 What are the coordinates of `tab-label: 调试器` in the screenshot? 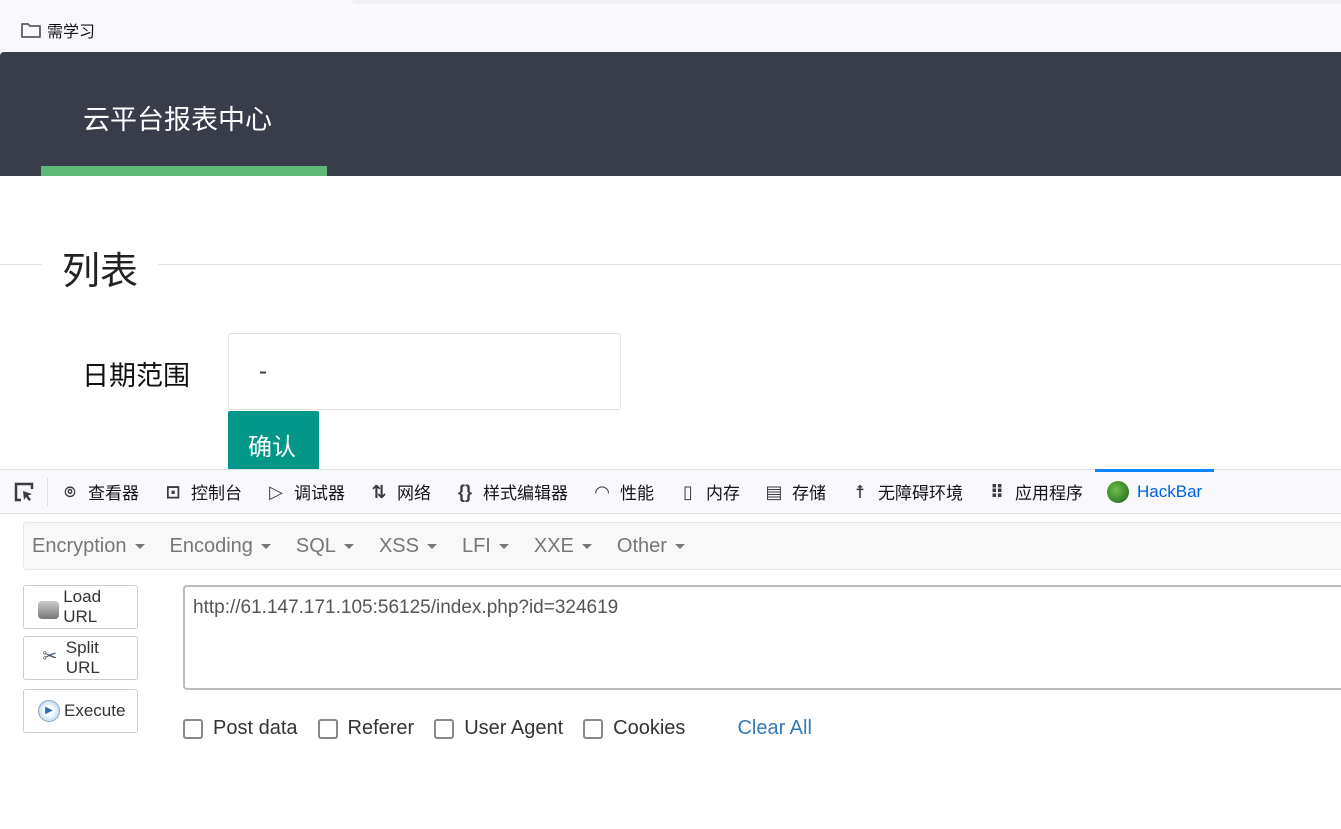 It's located at (319, 493).